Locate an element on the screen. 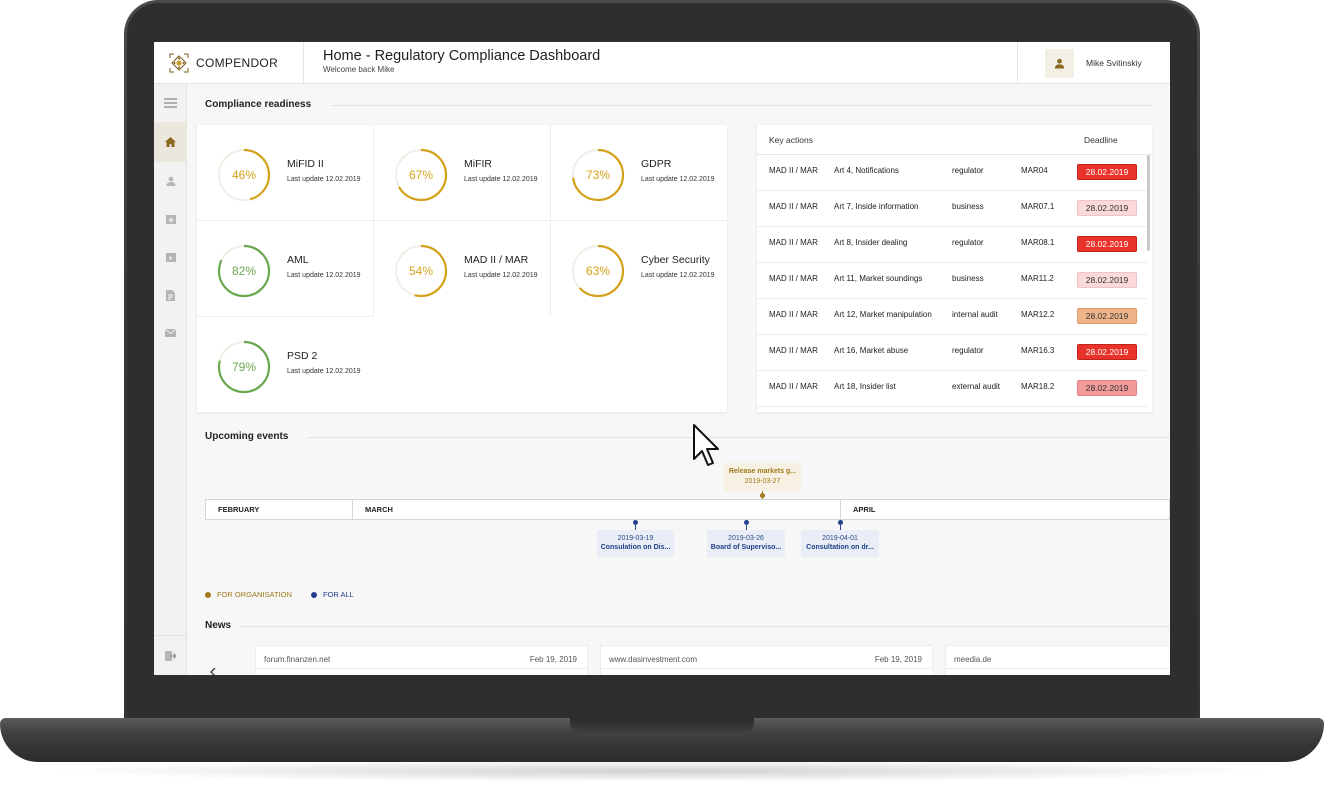 Image resolution: width=1324 pixels, height=787 pixels. org-event-date: 2019-03-27 is located at coordinates (762, 481).